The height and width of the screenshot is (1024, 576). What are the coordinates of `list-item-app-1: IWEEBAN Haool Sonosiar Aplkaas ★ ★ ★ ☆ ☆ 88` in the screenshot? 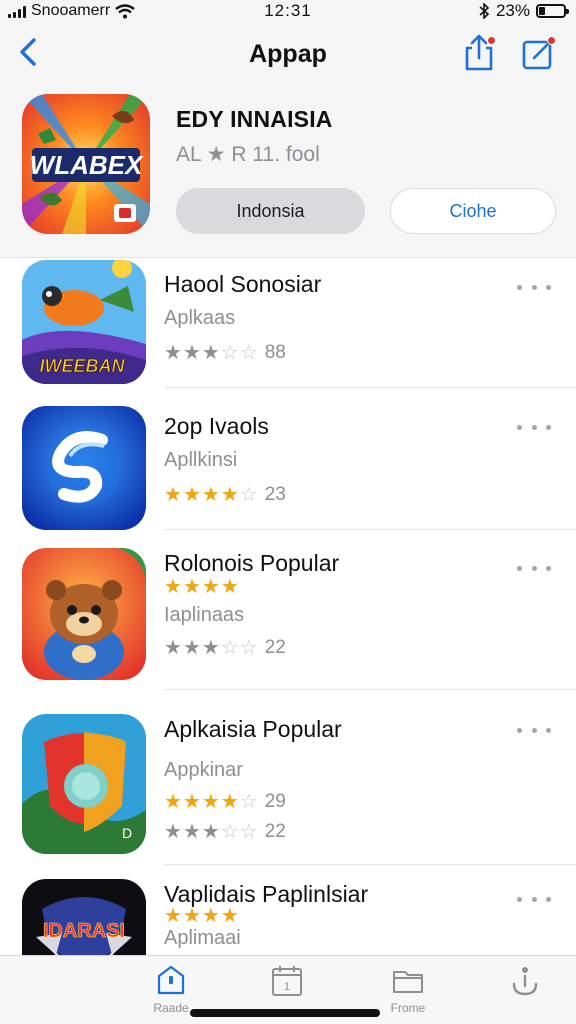 It's located at (288, 323).